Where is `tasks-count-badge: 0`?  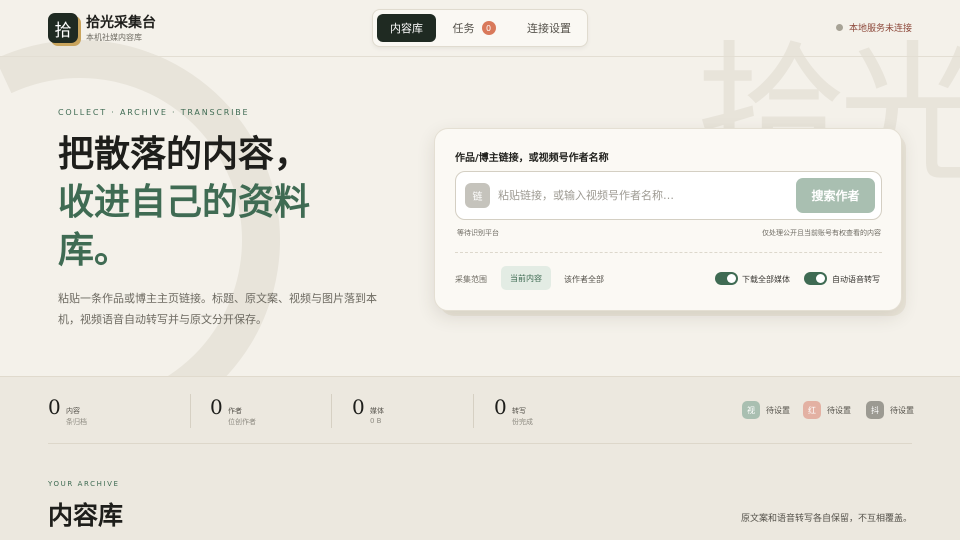 tasks-count-badge: 0 is located at coordinates (488, 28).